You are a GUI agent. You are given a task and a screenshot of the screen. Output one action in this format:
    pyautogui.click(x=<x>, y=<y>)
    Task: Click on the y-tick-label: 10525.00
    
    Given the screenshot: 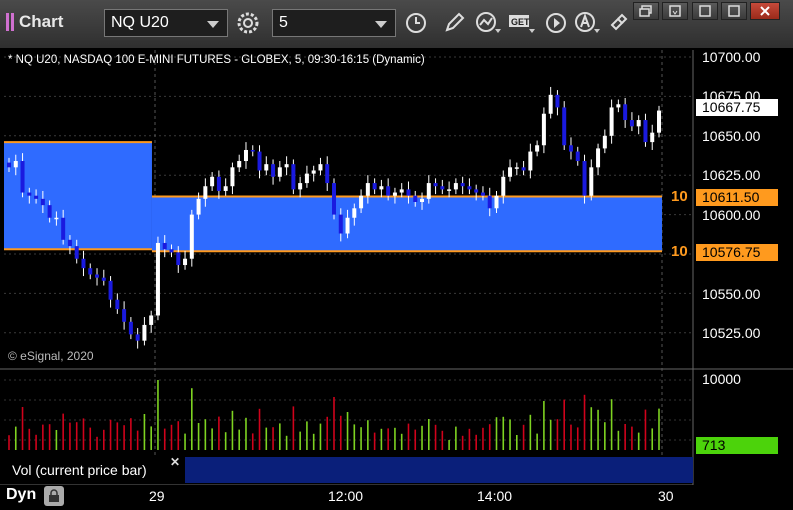 What is the action you would take?
    pyautogui.click(x=731, y=333)
    